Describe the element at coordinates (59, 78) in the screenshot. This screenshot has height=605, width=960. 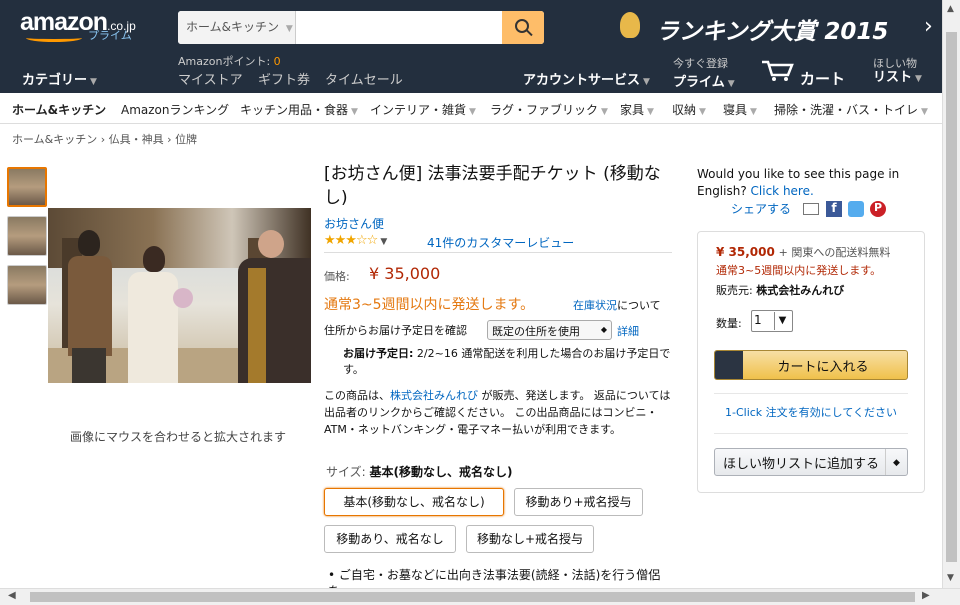
I see `category-menu: カテゴリー ▼` at that location.